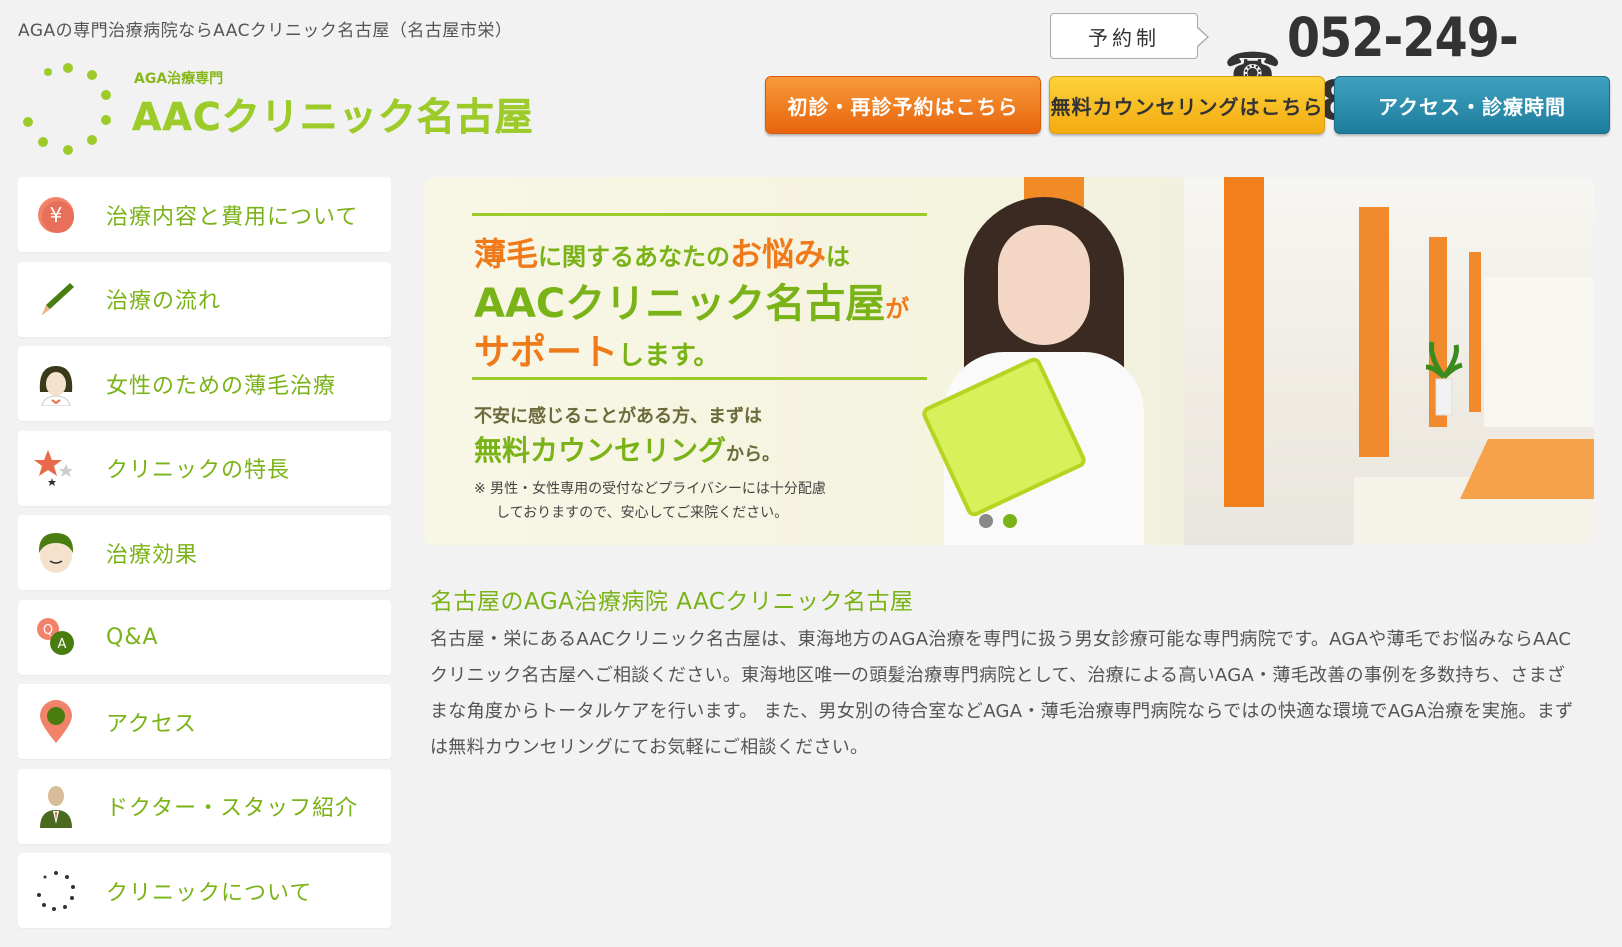 The width and height of the screenshot is (1622, 947). What do you see at coordinates (209, 893) in the screenshot?
I see `sidebar-item-label: クリニックについて` at bounding box center [209, 893].